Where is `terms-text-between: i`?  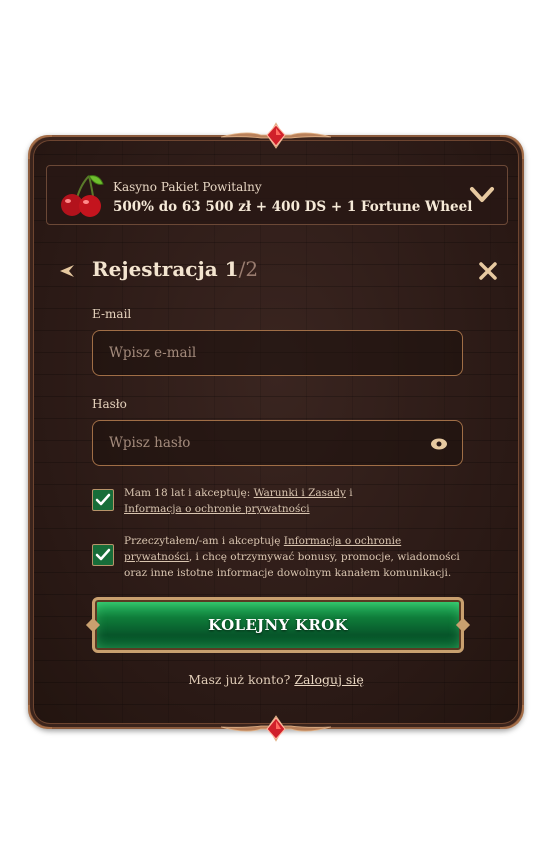 terms-text-between: i is located at coordinates (349, 493).